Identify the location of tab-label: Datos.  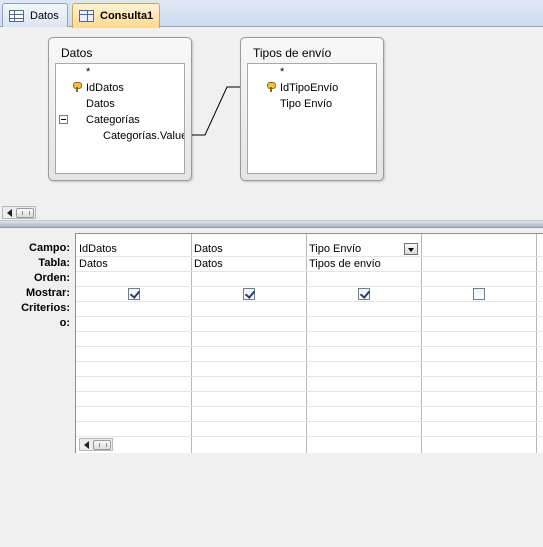
(44, 15).